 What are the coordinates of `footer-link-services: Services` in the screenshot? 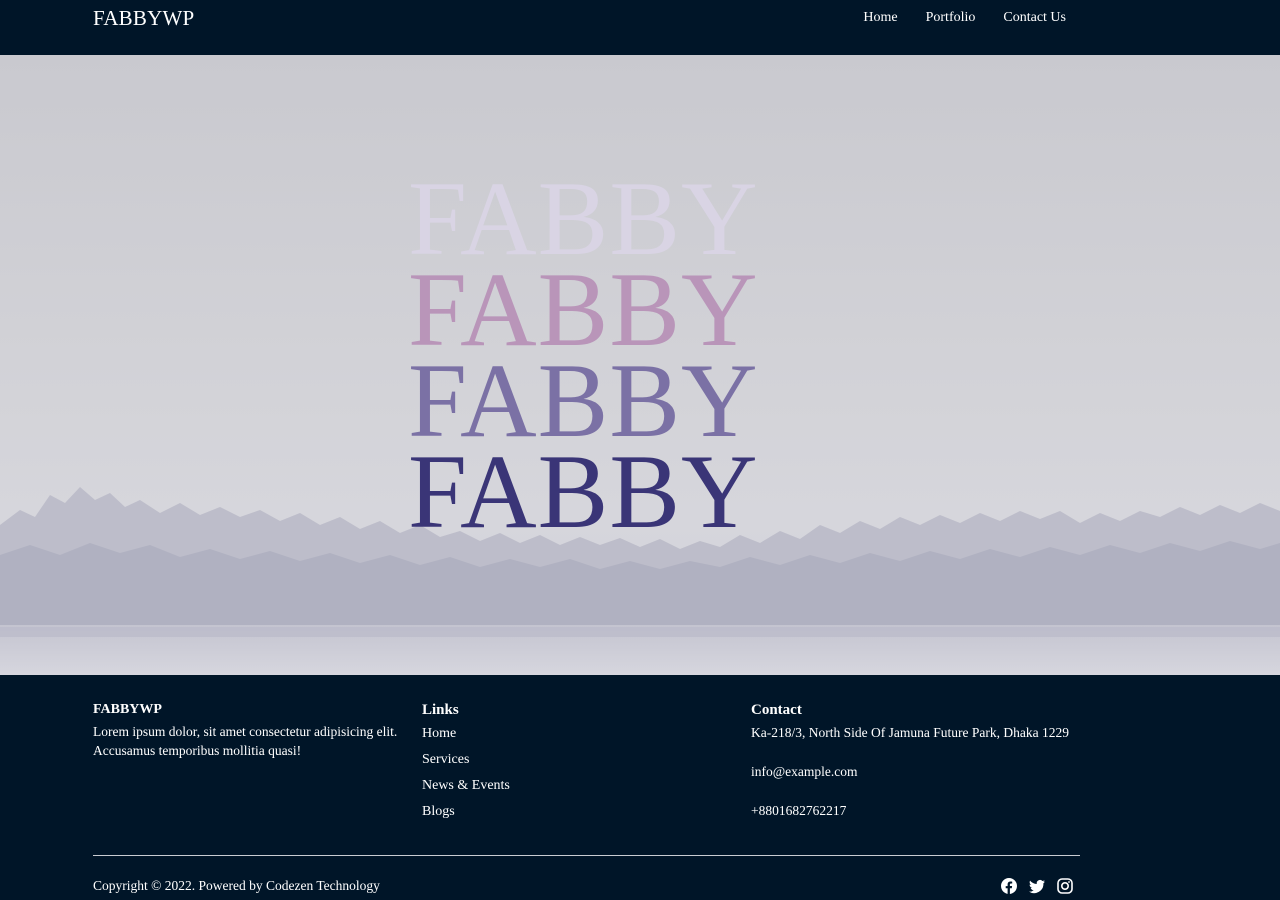 It's located at (572, 763).